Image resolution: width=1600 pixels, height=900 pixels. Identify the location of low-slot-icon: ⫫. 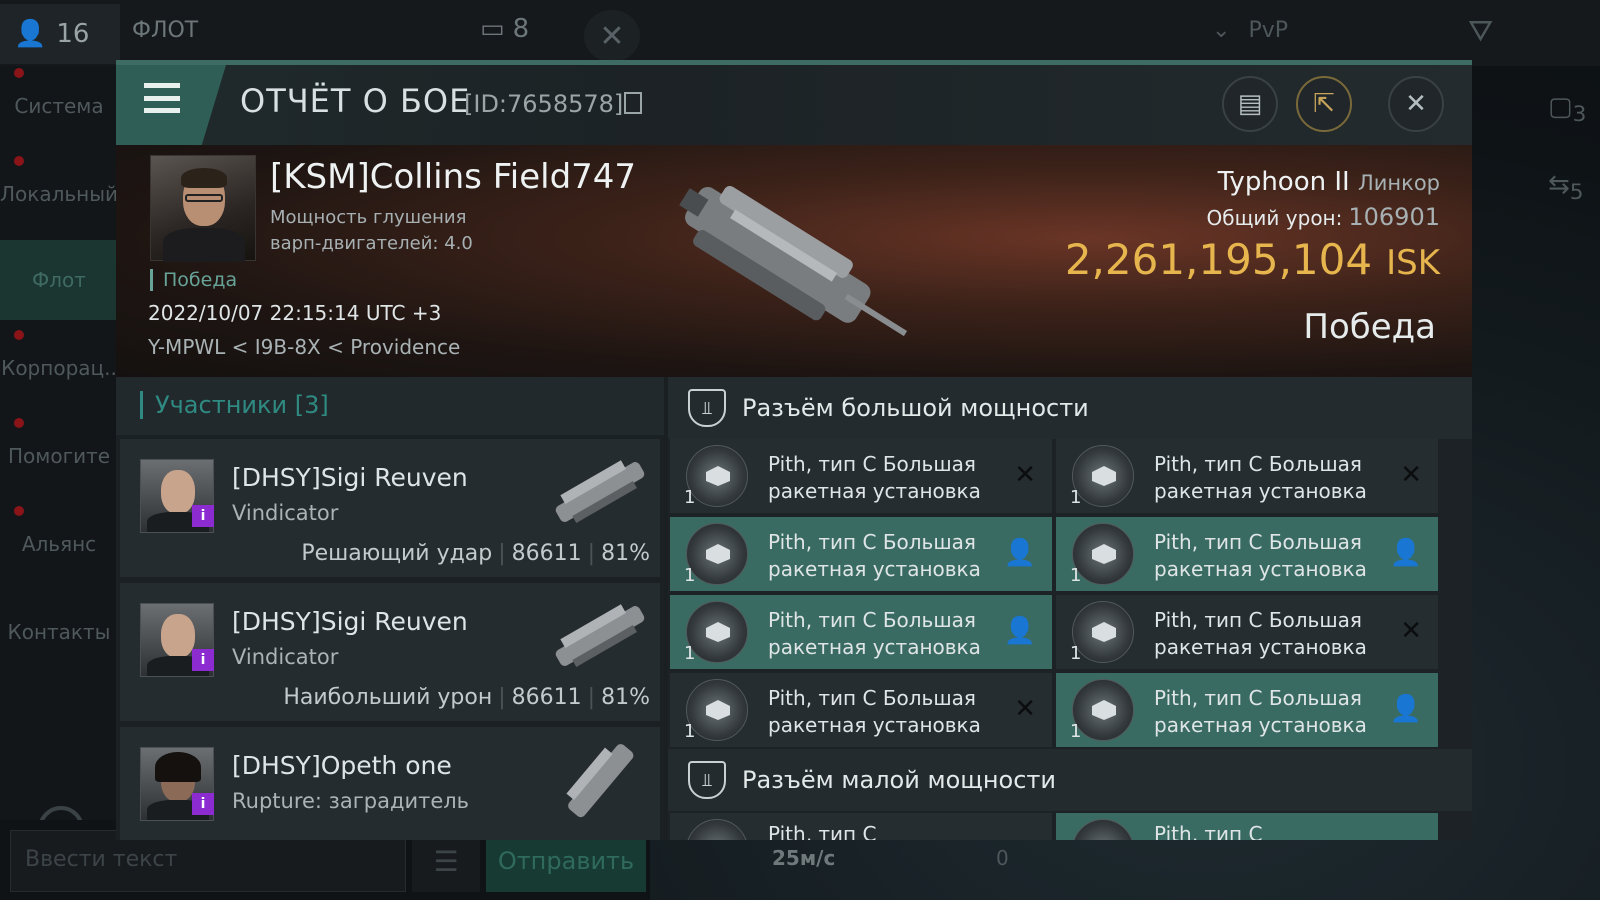
(707, 780).